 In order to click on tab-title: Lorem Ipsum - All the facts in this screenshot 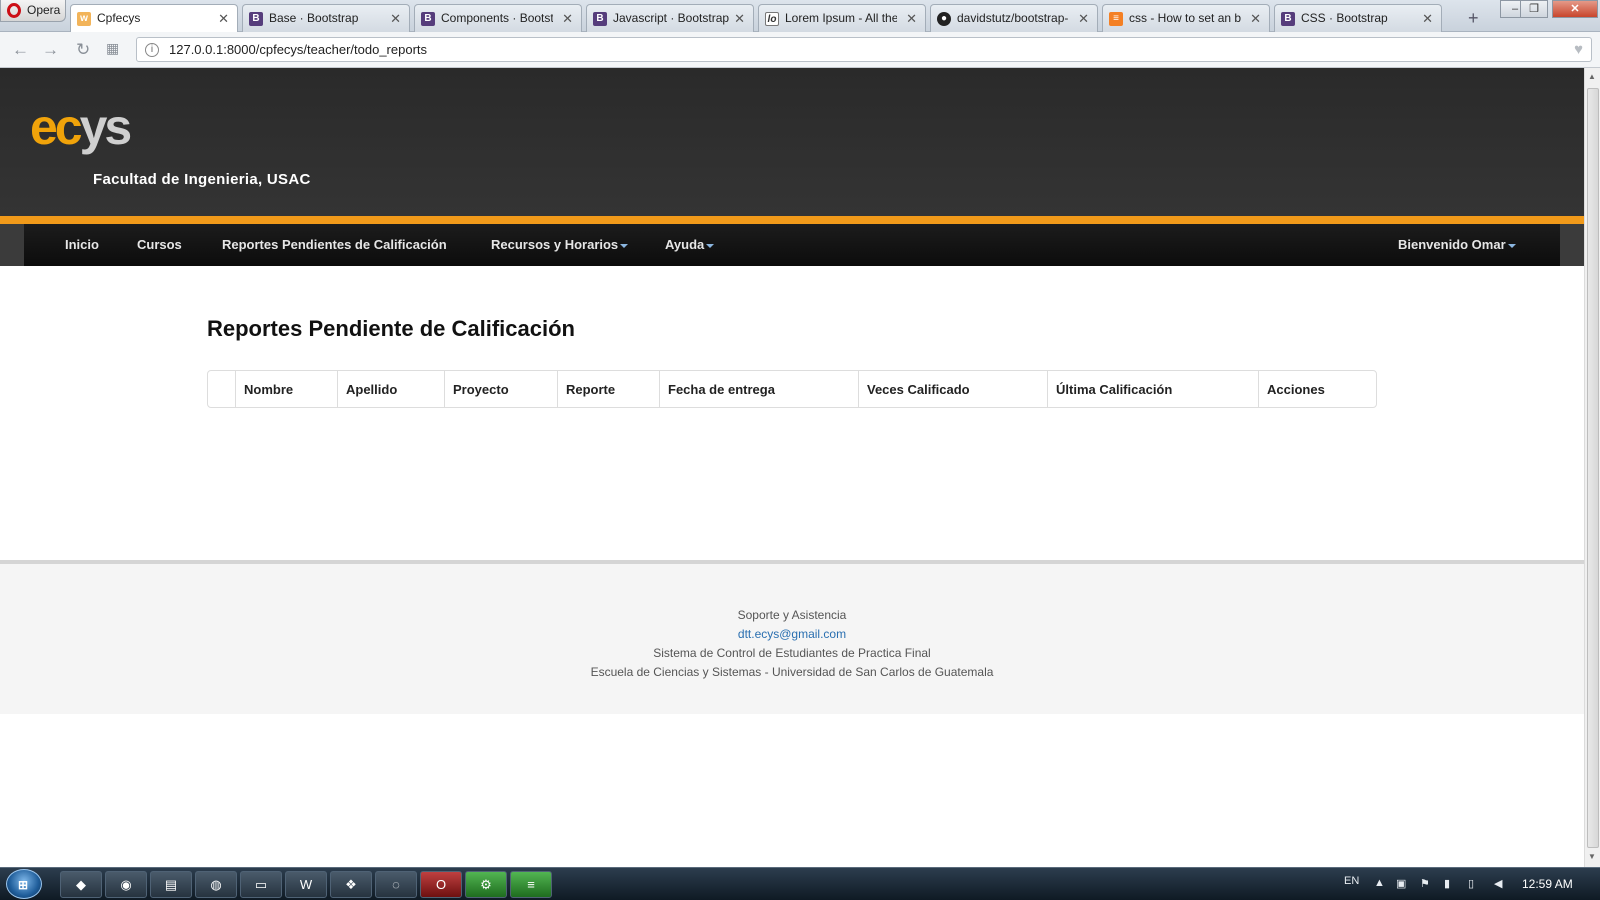, I will do `click(841, 18)`.